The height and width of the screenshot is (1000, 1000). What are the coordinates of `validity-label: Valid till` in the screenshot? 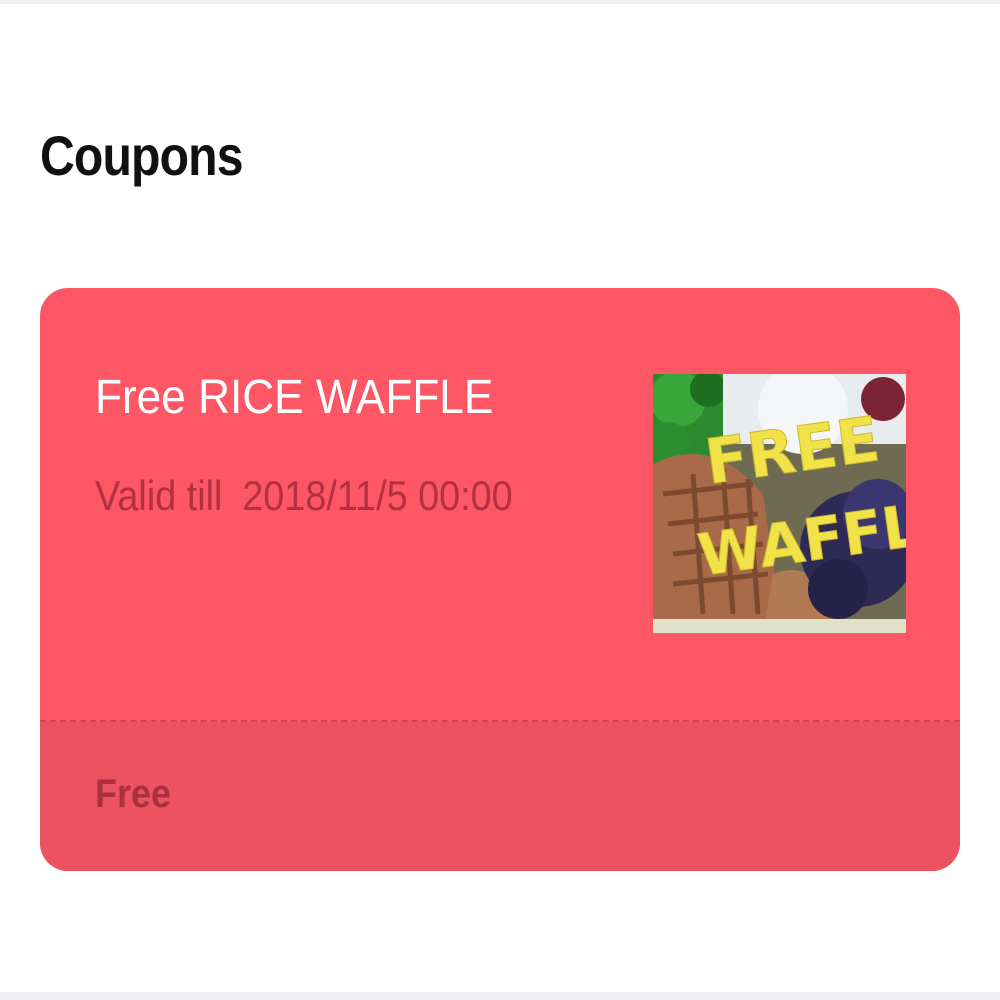 It's located at (159, 495).